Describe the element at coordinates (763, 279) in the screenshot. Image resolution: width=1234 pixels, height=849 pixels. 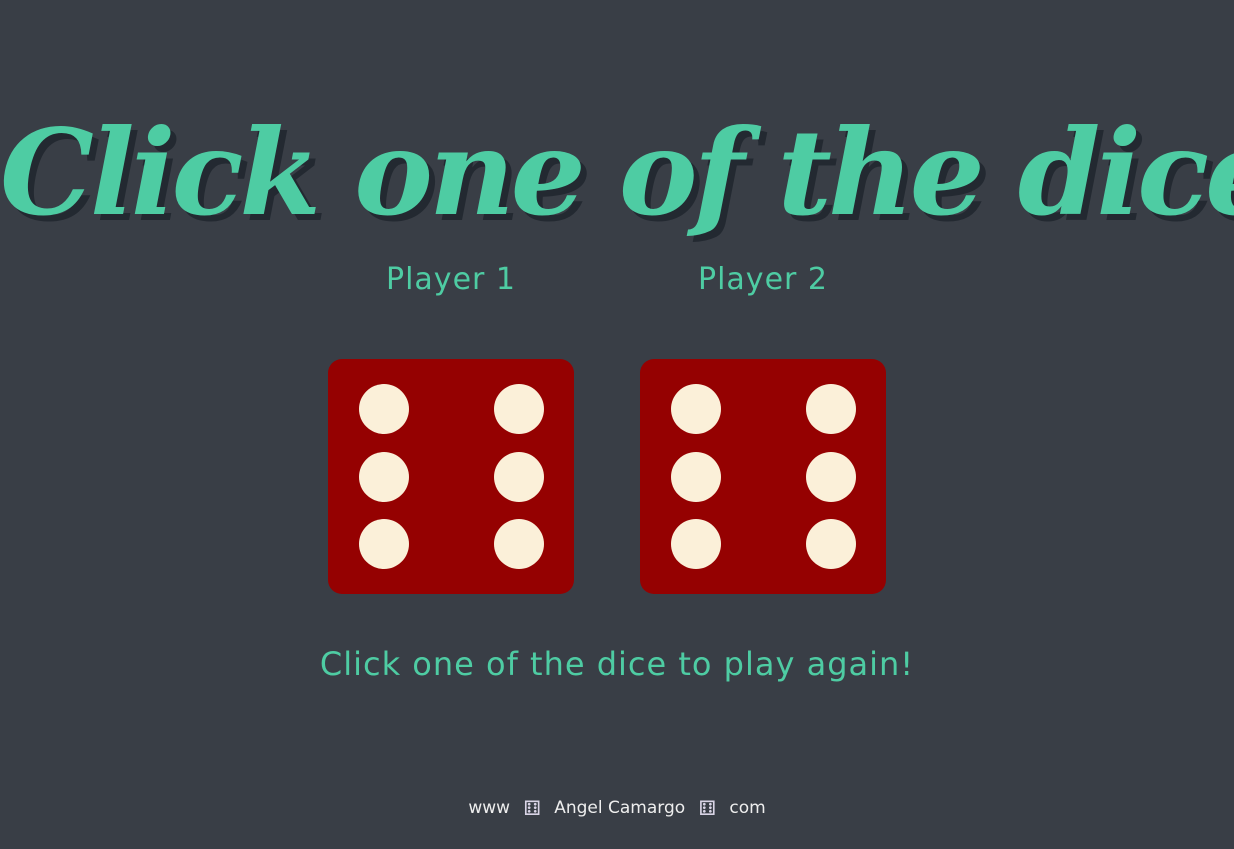
I see `player-2-label: Player 2` at that location.